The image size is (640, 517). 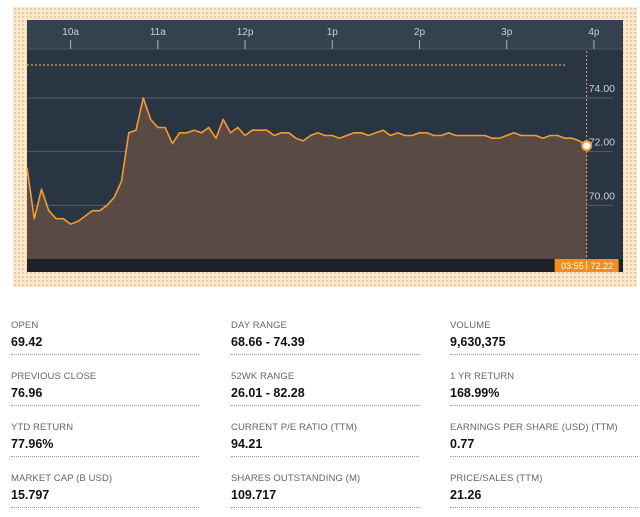 I want to click on stat-label: OPEN, so click(x=25, y=325).